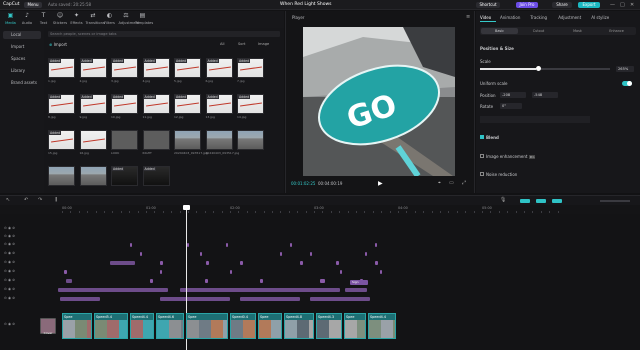 This screenshot has height=350, width=640. What do you see at coordinates (612, 5) in the screenshot?
I see `minimize-icon: —` at bounding box center [612, 5].